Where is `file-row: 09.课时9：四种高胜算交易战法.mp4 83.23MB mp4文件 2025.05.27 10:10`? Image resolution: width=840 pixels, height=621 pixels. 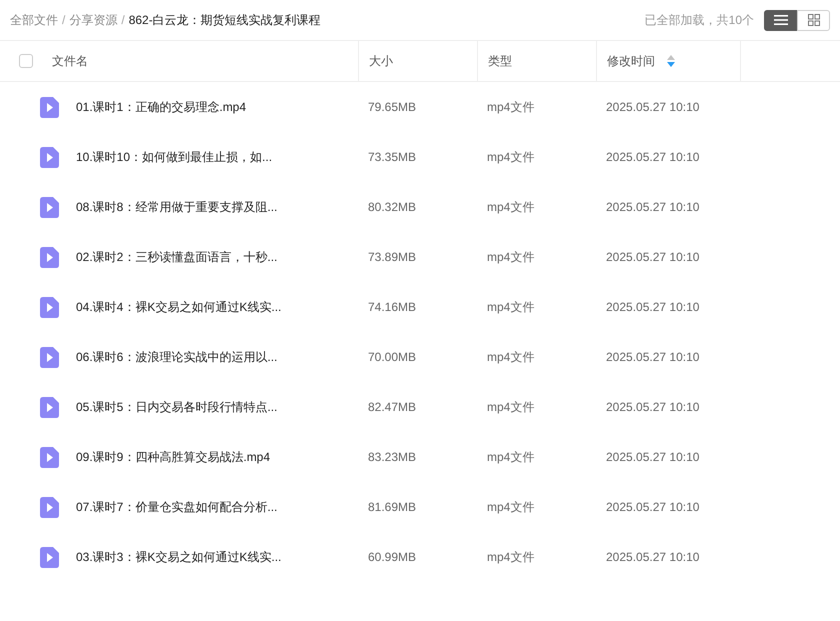
file-row: 09.课时9：四种高胜算交易战法.mp4 83.23MB mp4文件 2025.05.27 10:10 is located at coordinates (420, 457).